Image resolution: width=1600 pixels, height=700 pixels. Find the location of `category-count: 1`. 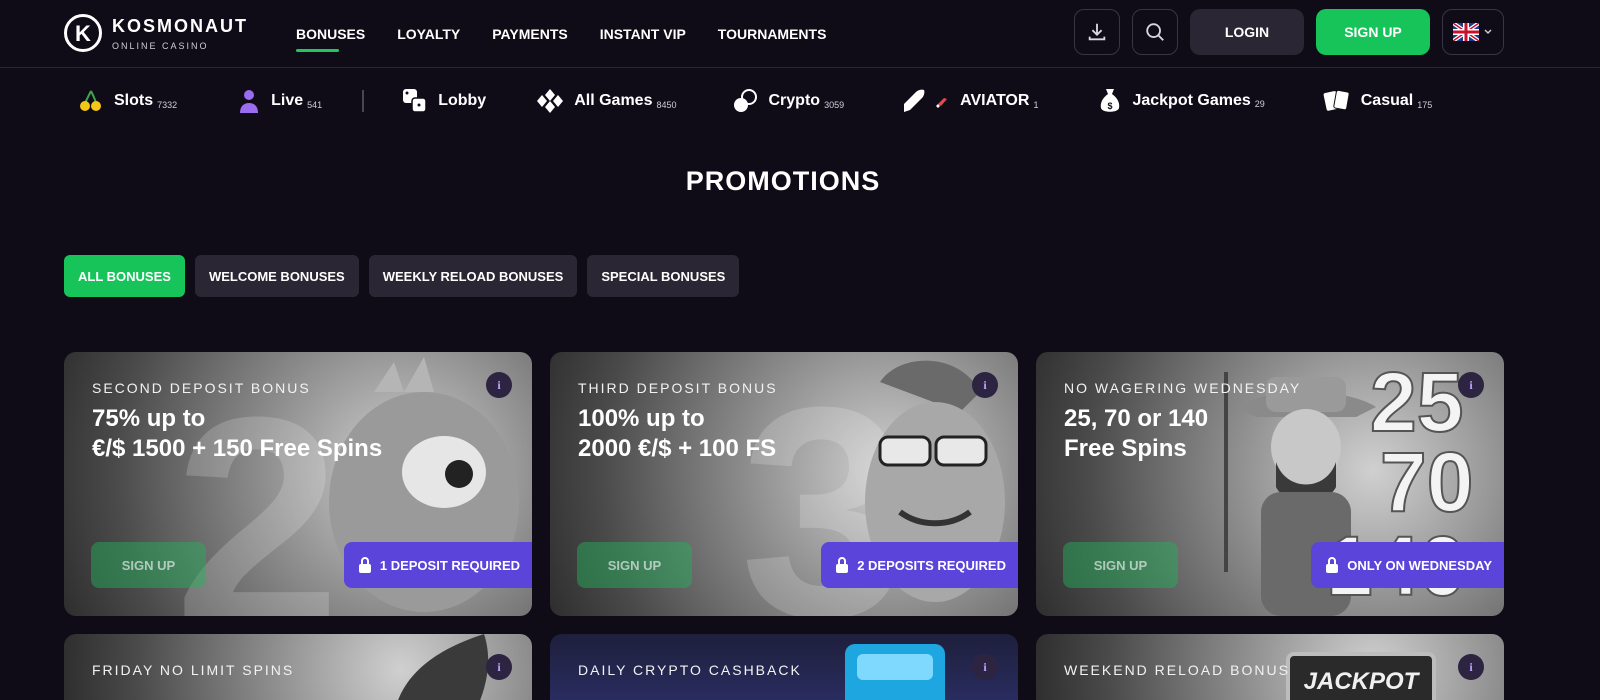

category-count: 1 is located at coordinates (1036, 105).